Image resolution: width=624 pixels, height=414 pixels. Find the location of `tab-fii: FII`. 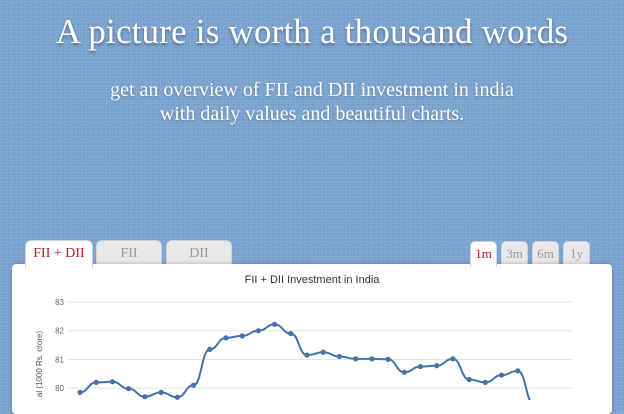

tab-fii: FII is located at coordinates (129, 253).